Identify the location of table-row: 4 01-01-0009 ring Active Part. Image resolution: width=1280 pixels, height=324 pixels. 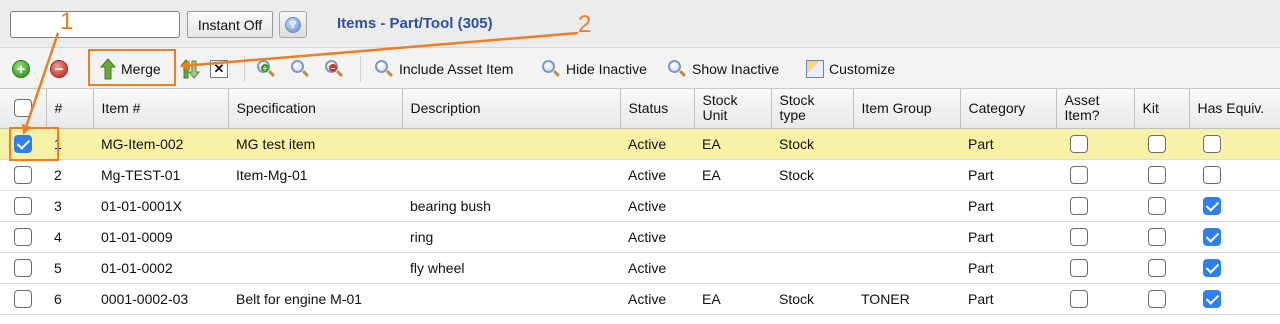
(640, 237).